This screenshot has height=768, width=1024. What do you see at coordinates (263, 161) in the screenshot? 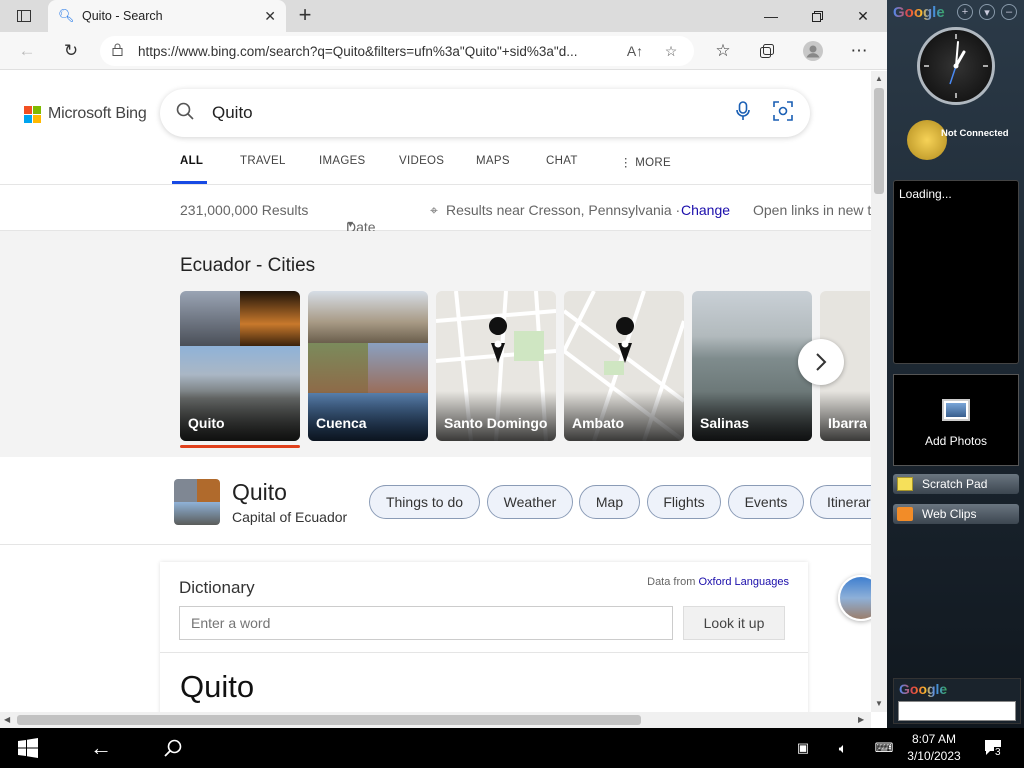
I see `scope-travel: TRAVEL` at bounding box center [263, 161].